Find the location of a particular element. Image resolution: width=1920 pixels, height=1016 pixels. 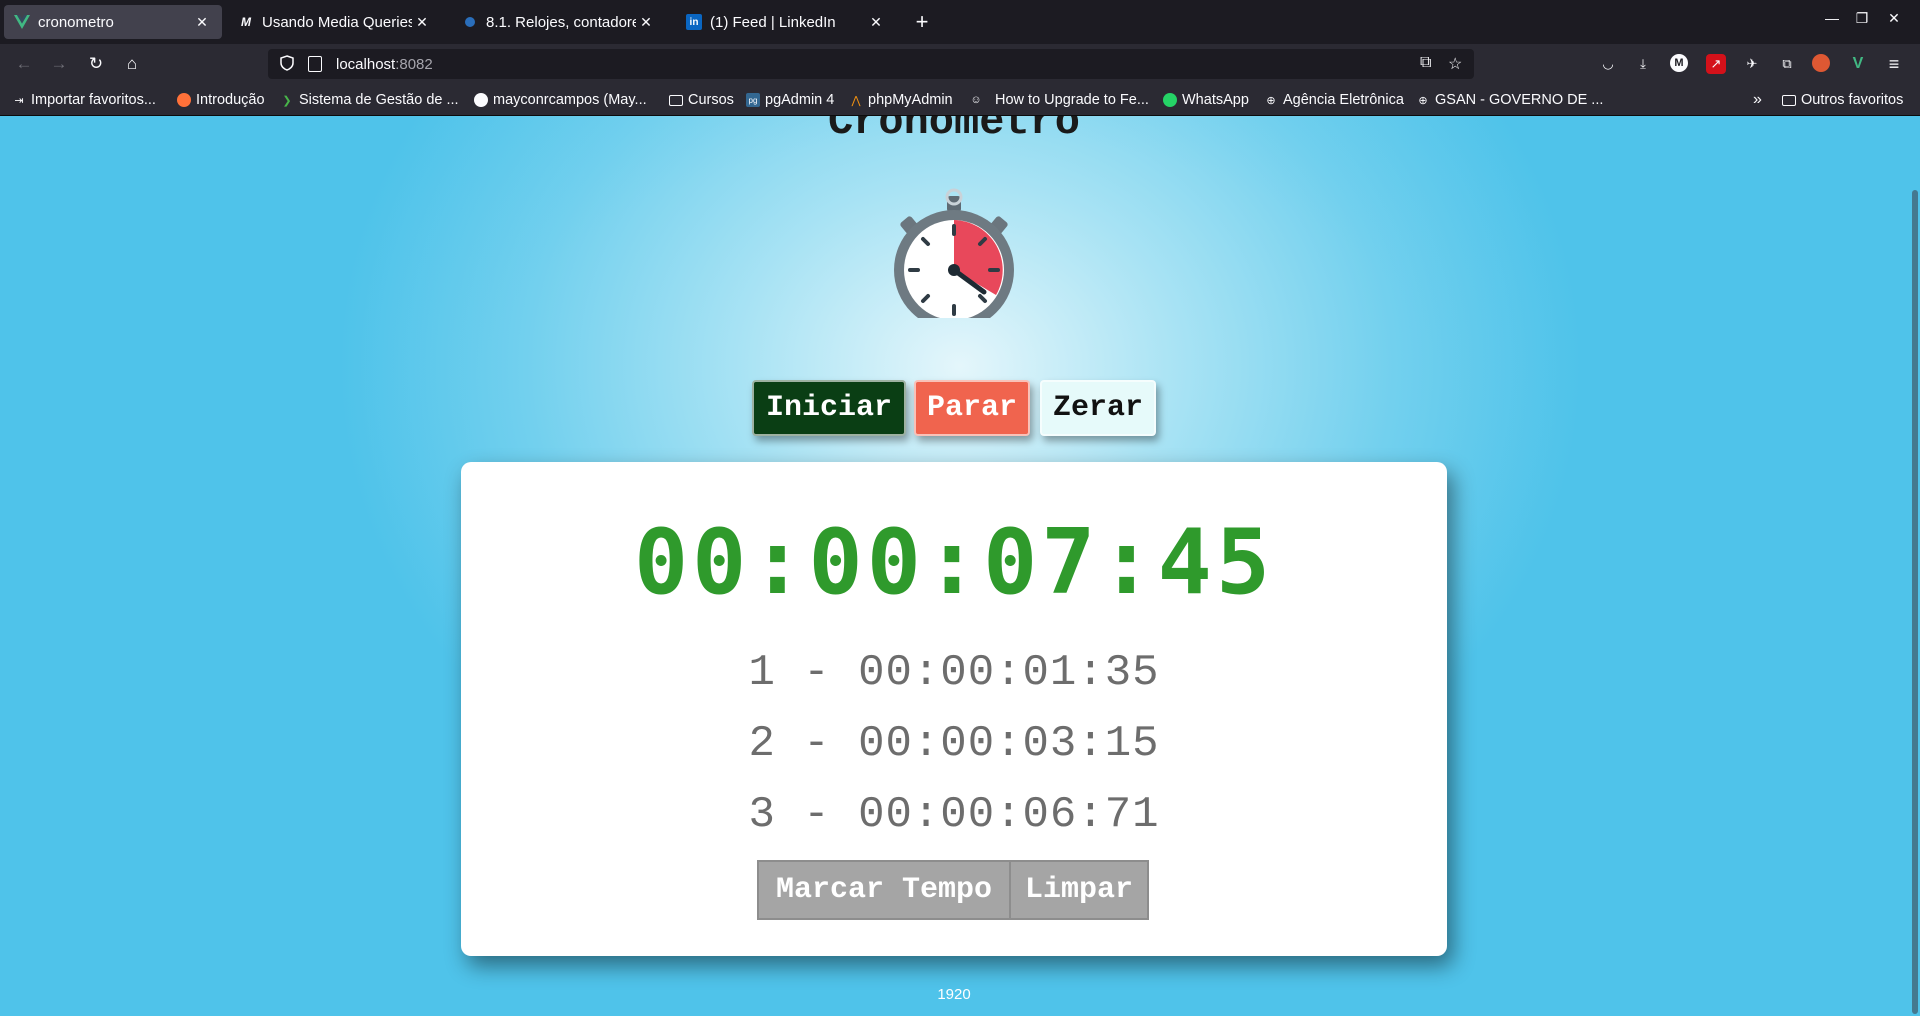

tab-title: Usando Media Queries - C is located at coordinates (337, 22).